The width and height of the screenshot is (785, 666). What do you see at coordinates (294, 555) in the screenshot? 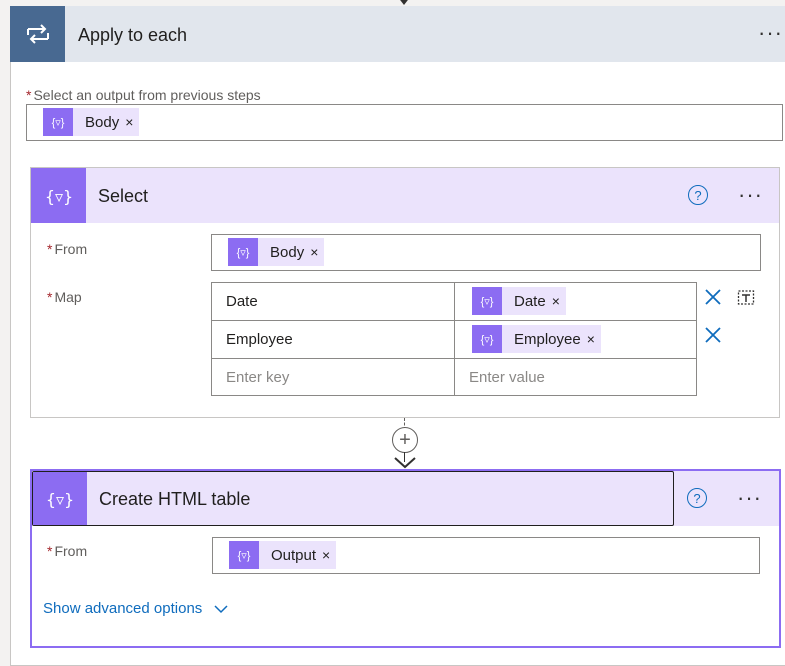
I see `token-label: Output` at bounding box center [294, 555].